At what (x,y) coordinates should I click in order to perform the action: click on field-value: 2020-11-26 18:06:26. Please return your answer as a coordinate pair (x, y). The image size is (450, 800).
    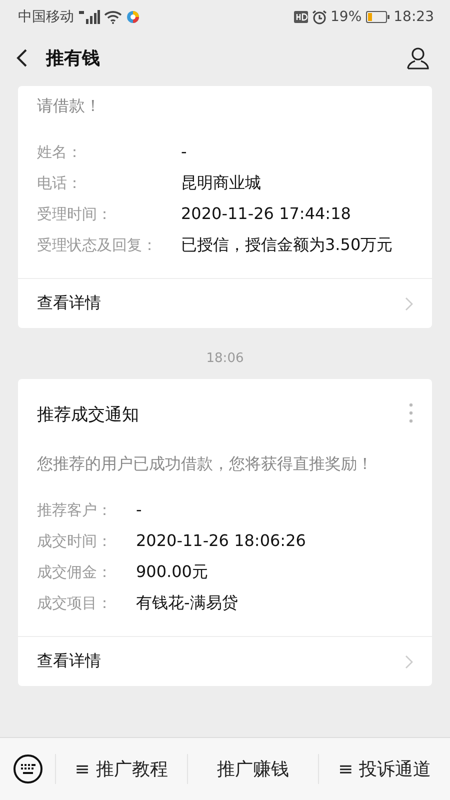
    Looking at the image, I should click on (221, 541).